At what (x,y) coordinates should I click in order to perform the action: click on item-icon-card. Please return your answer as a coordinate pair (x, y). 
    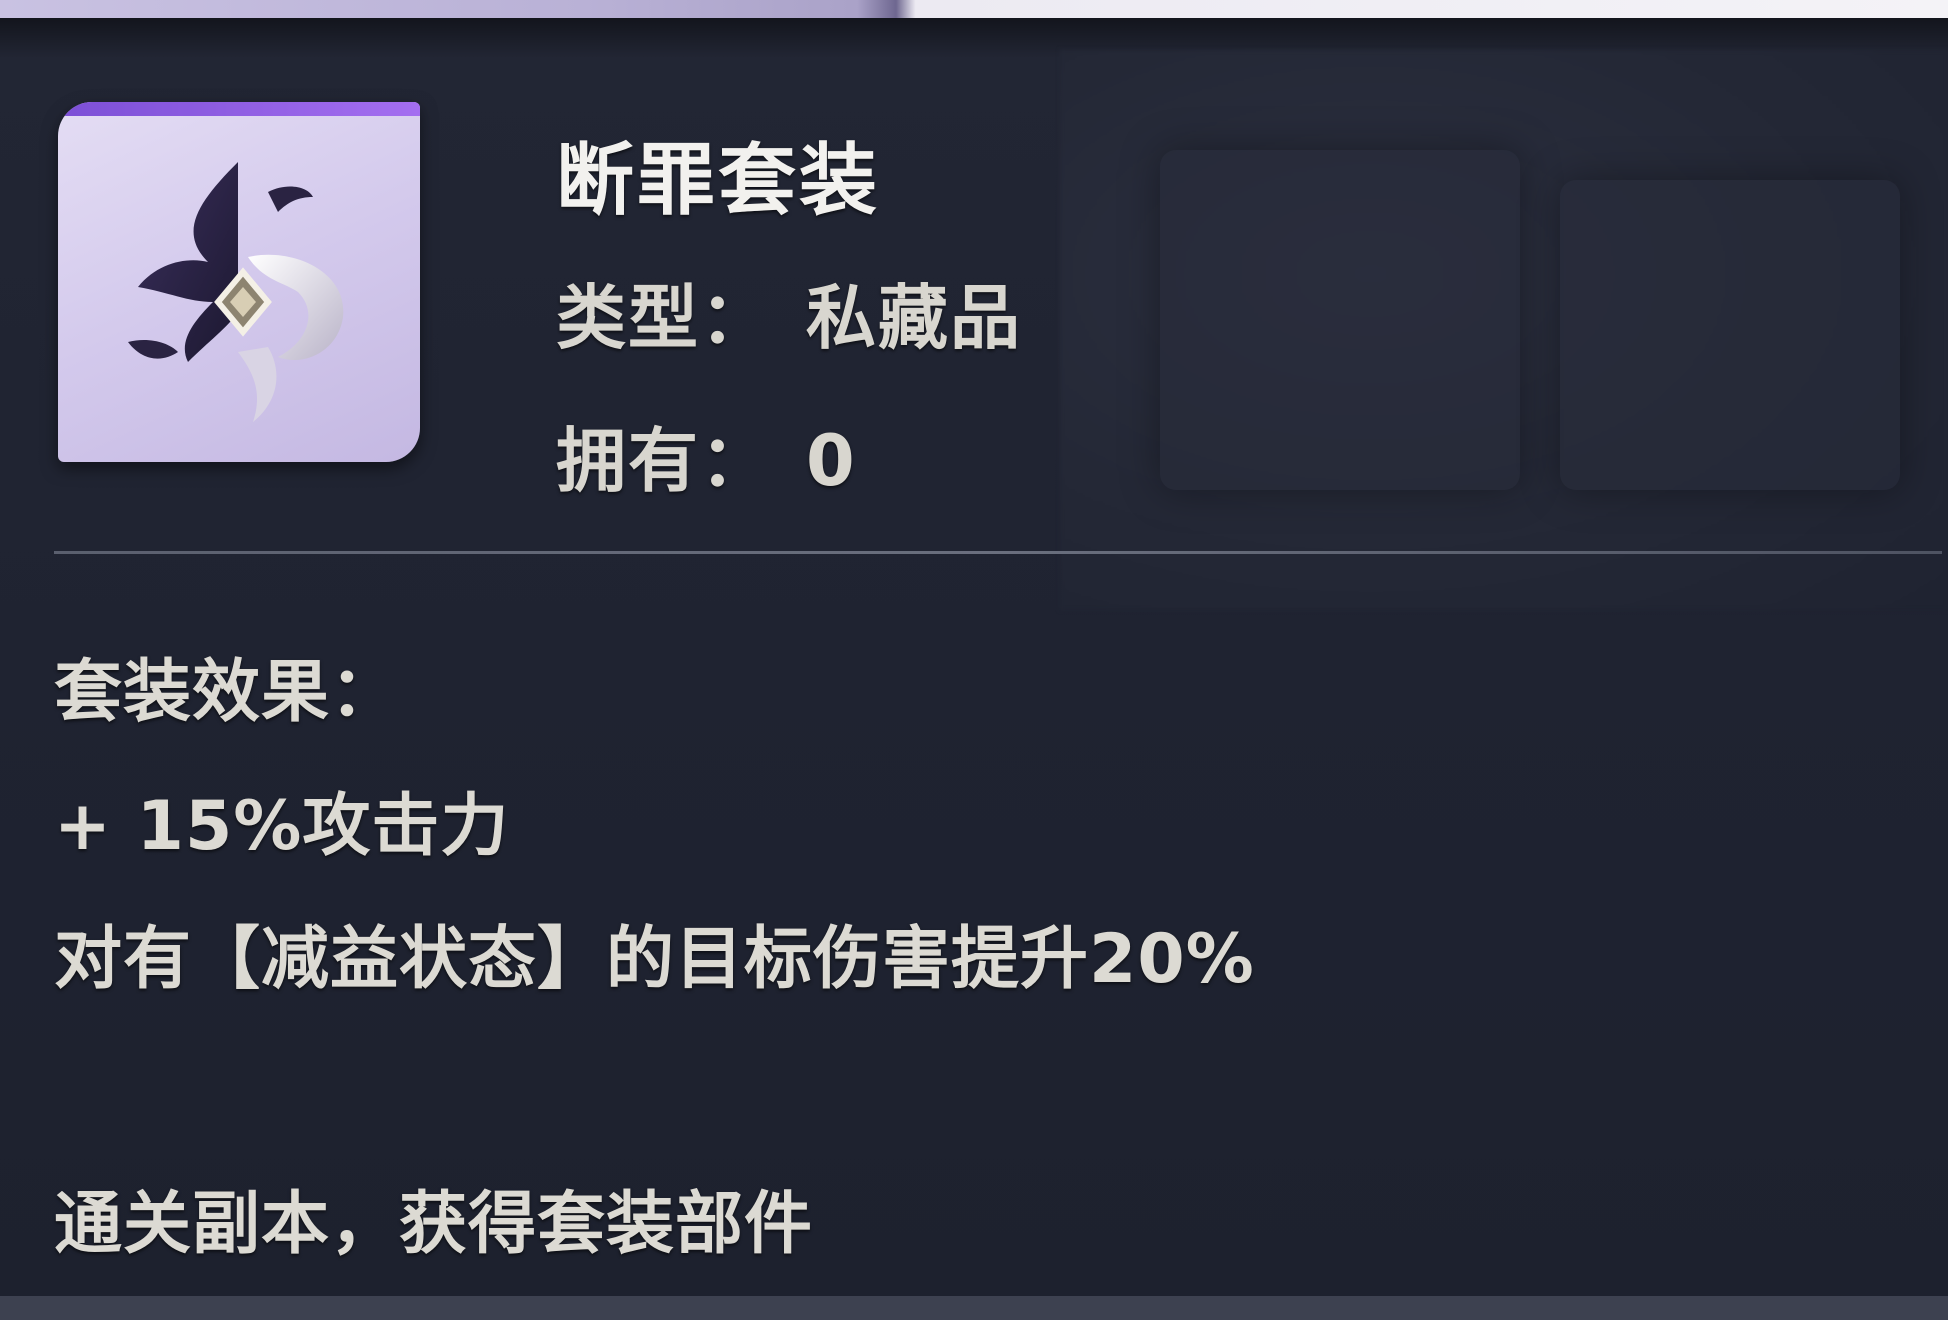
    Looking at the image, I should click on (239, 282).